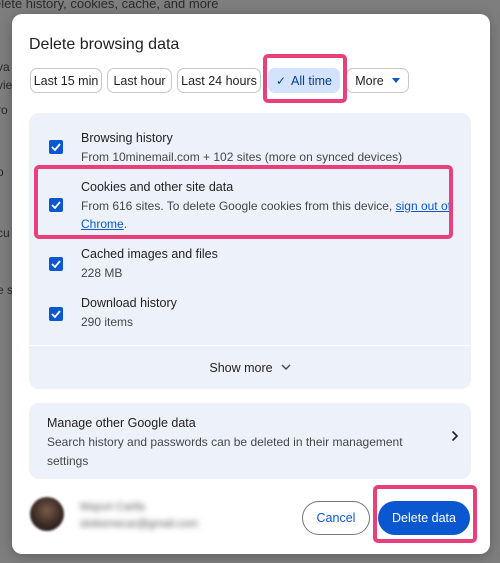 The width and height of the screenshot is (500, 563). I want to click on background-fragment: ro, so click(4, 110).